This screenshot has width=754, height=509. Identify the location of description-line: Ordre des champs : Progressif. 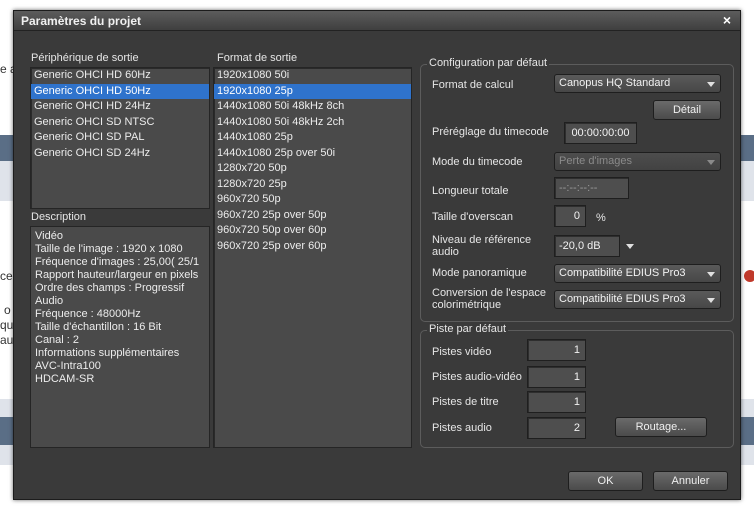
(110, 288).